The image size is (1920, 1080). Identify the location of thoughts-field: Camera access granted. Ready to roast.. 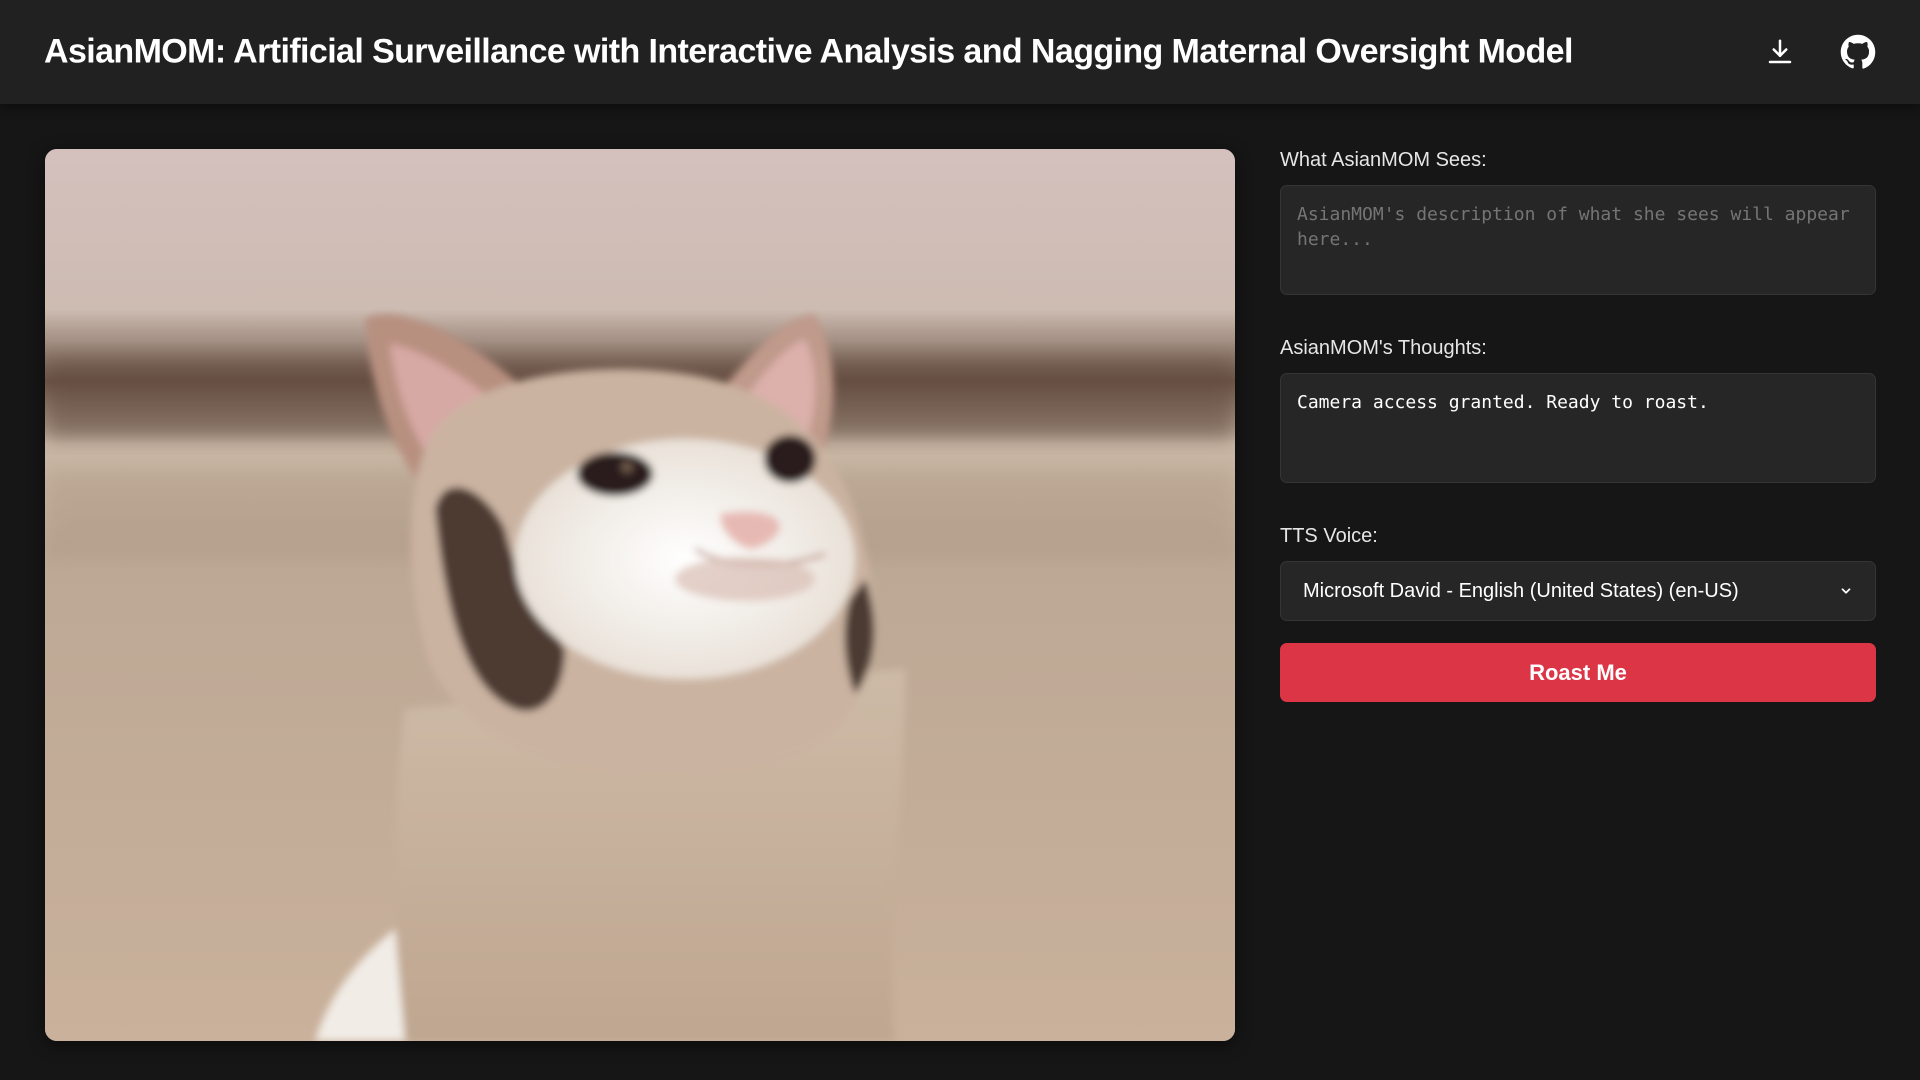
(1578, 428).